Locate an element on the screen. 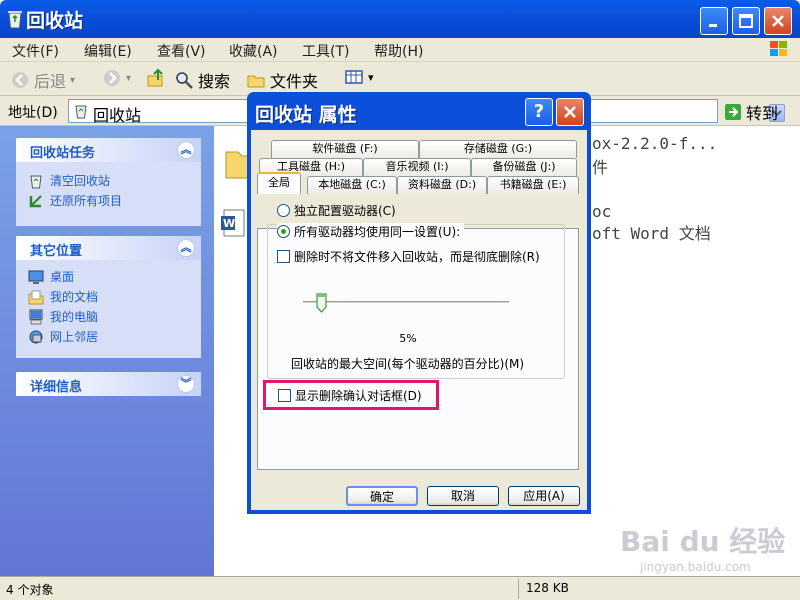  desktop-icon is located at coordinates (36, 277).